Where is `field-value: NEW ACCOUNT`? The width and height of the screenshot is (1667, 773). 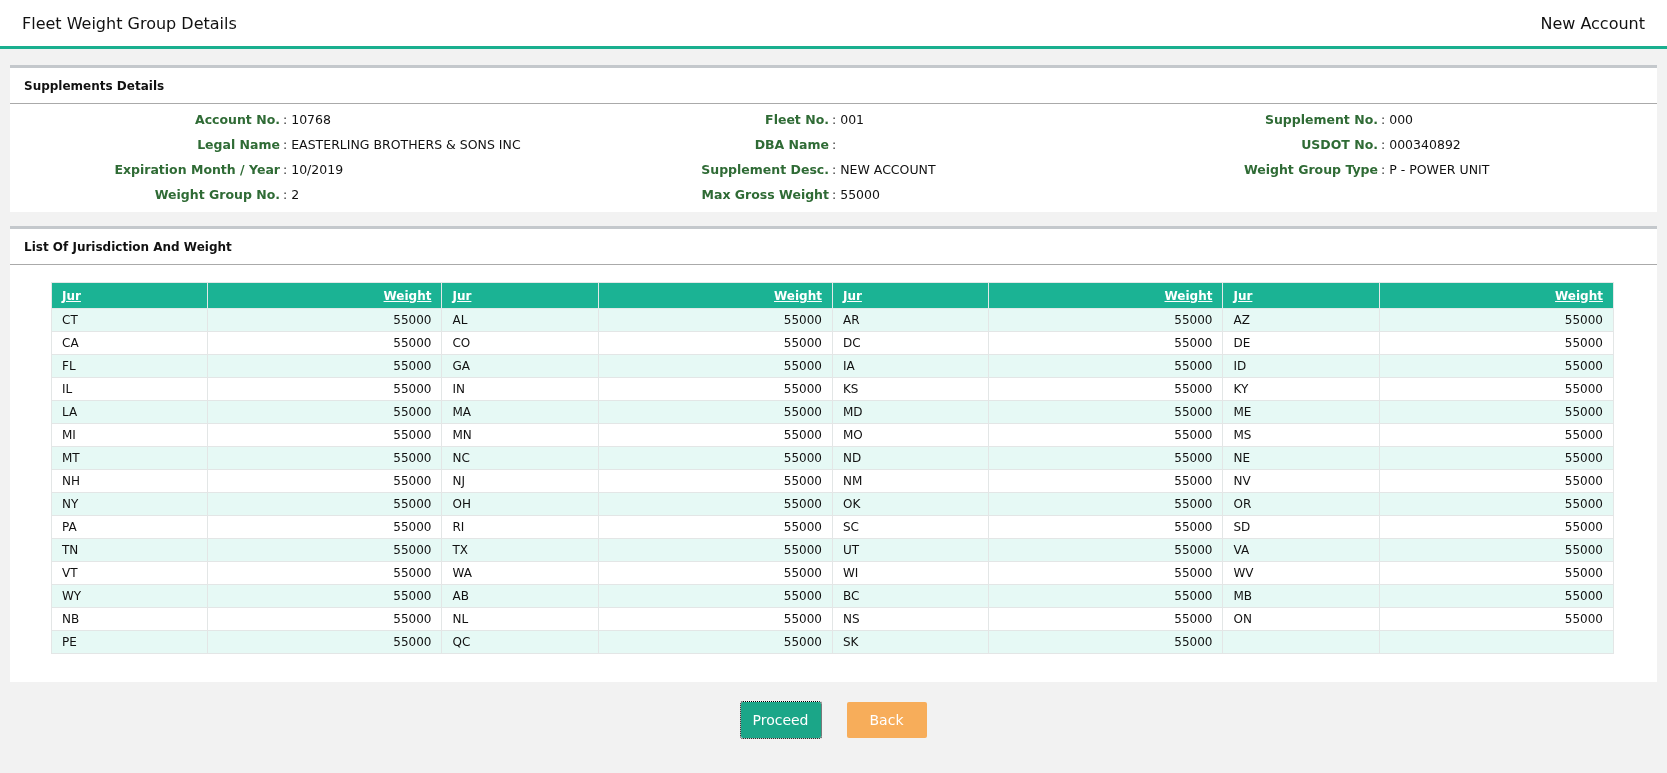
field-value: NEW ACCOUNT is located at coordinates (888, 169).